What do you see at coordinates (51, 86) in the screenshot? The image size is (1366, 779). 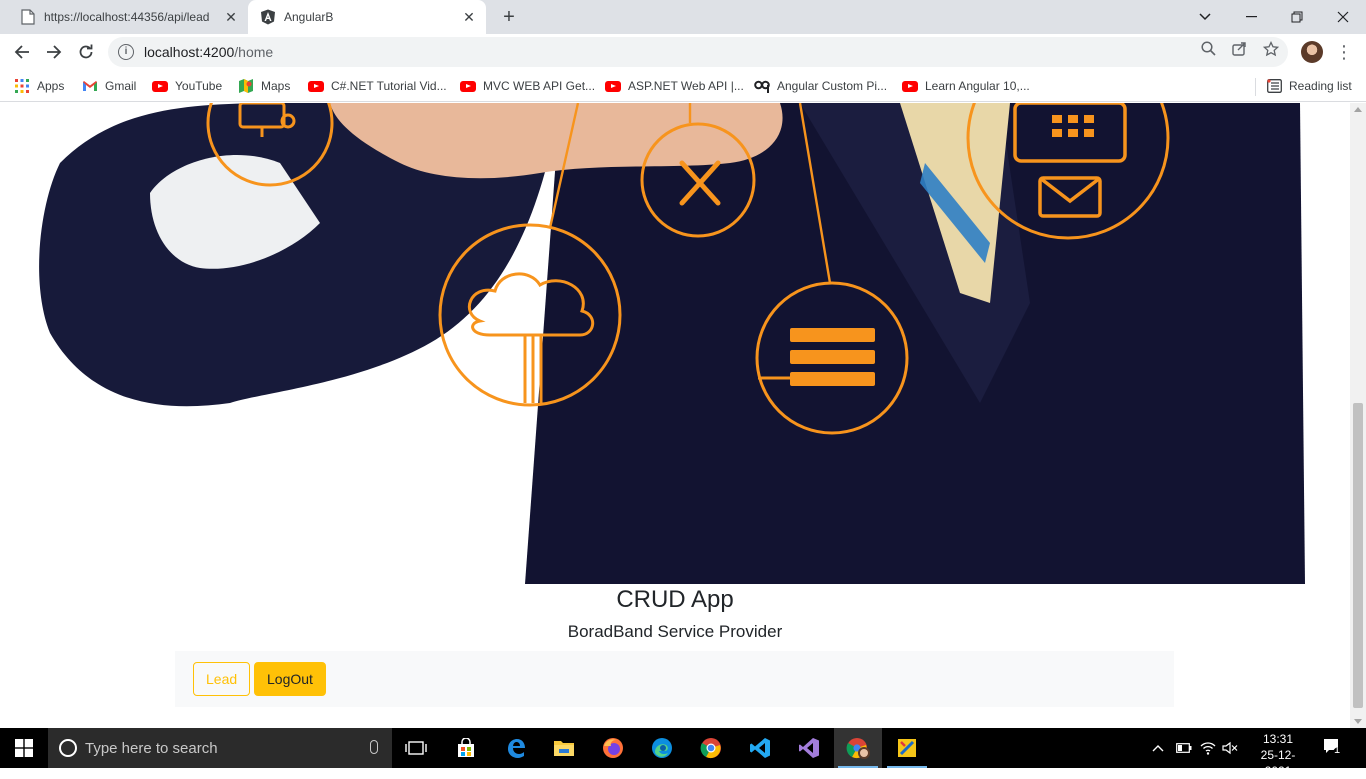 I see `bookmark-label: Apps` at bounding box center [51, 86].